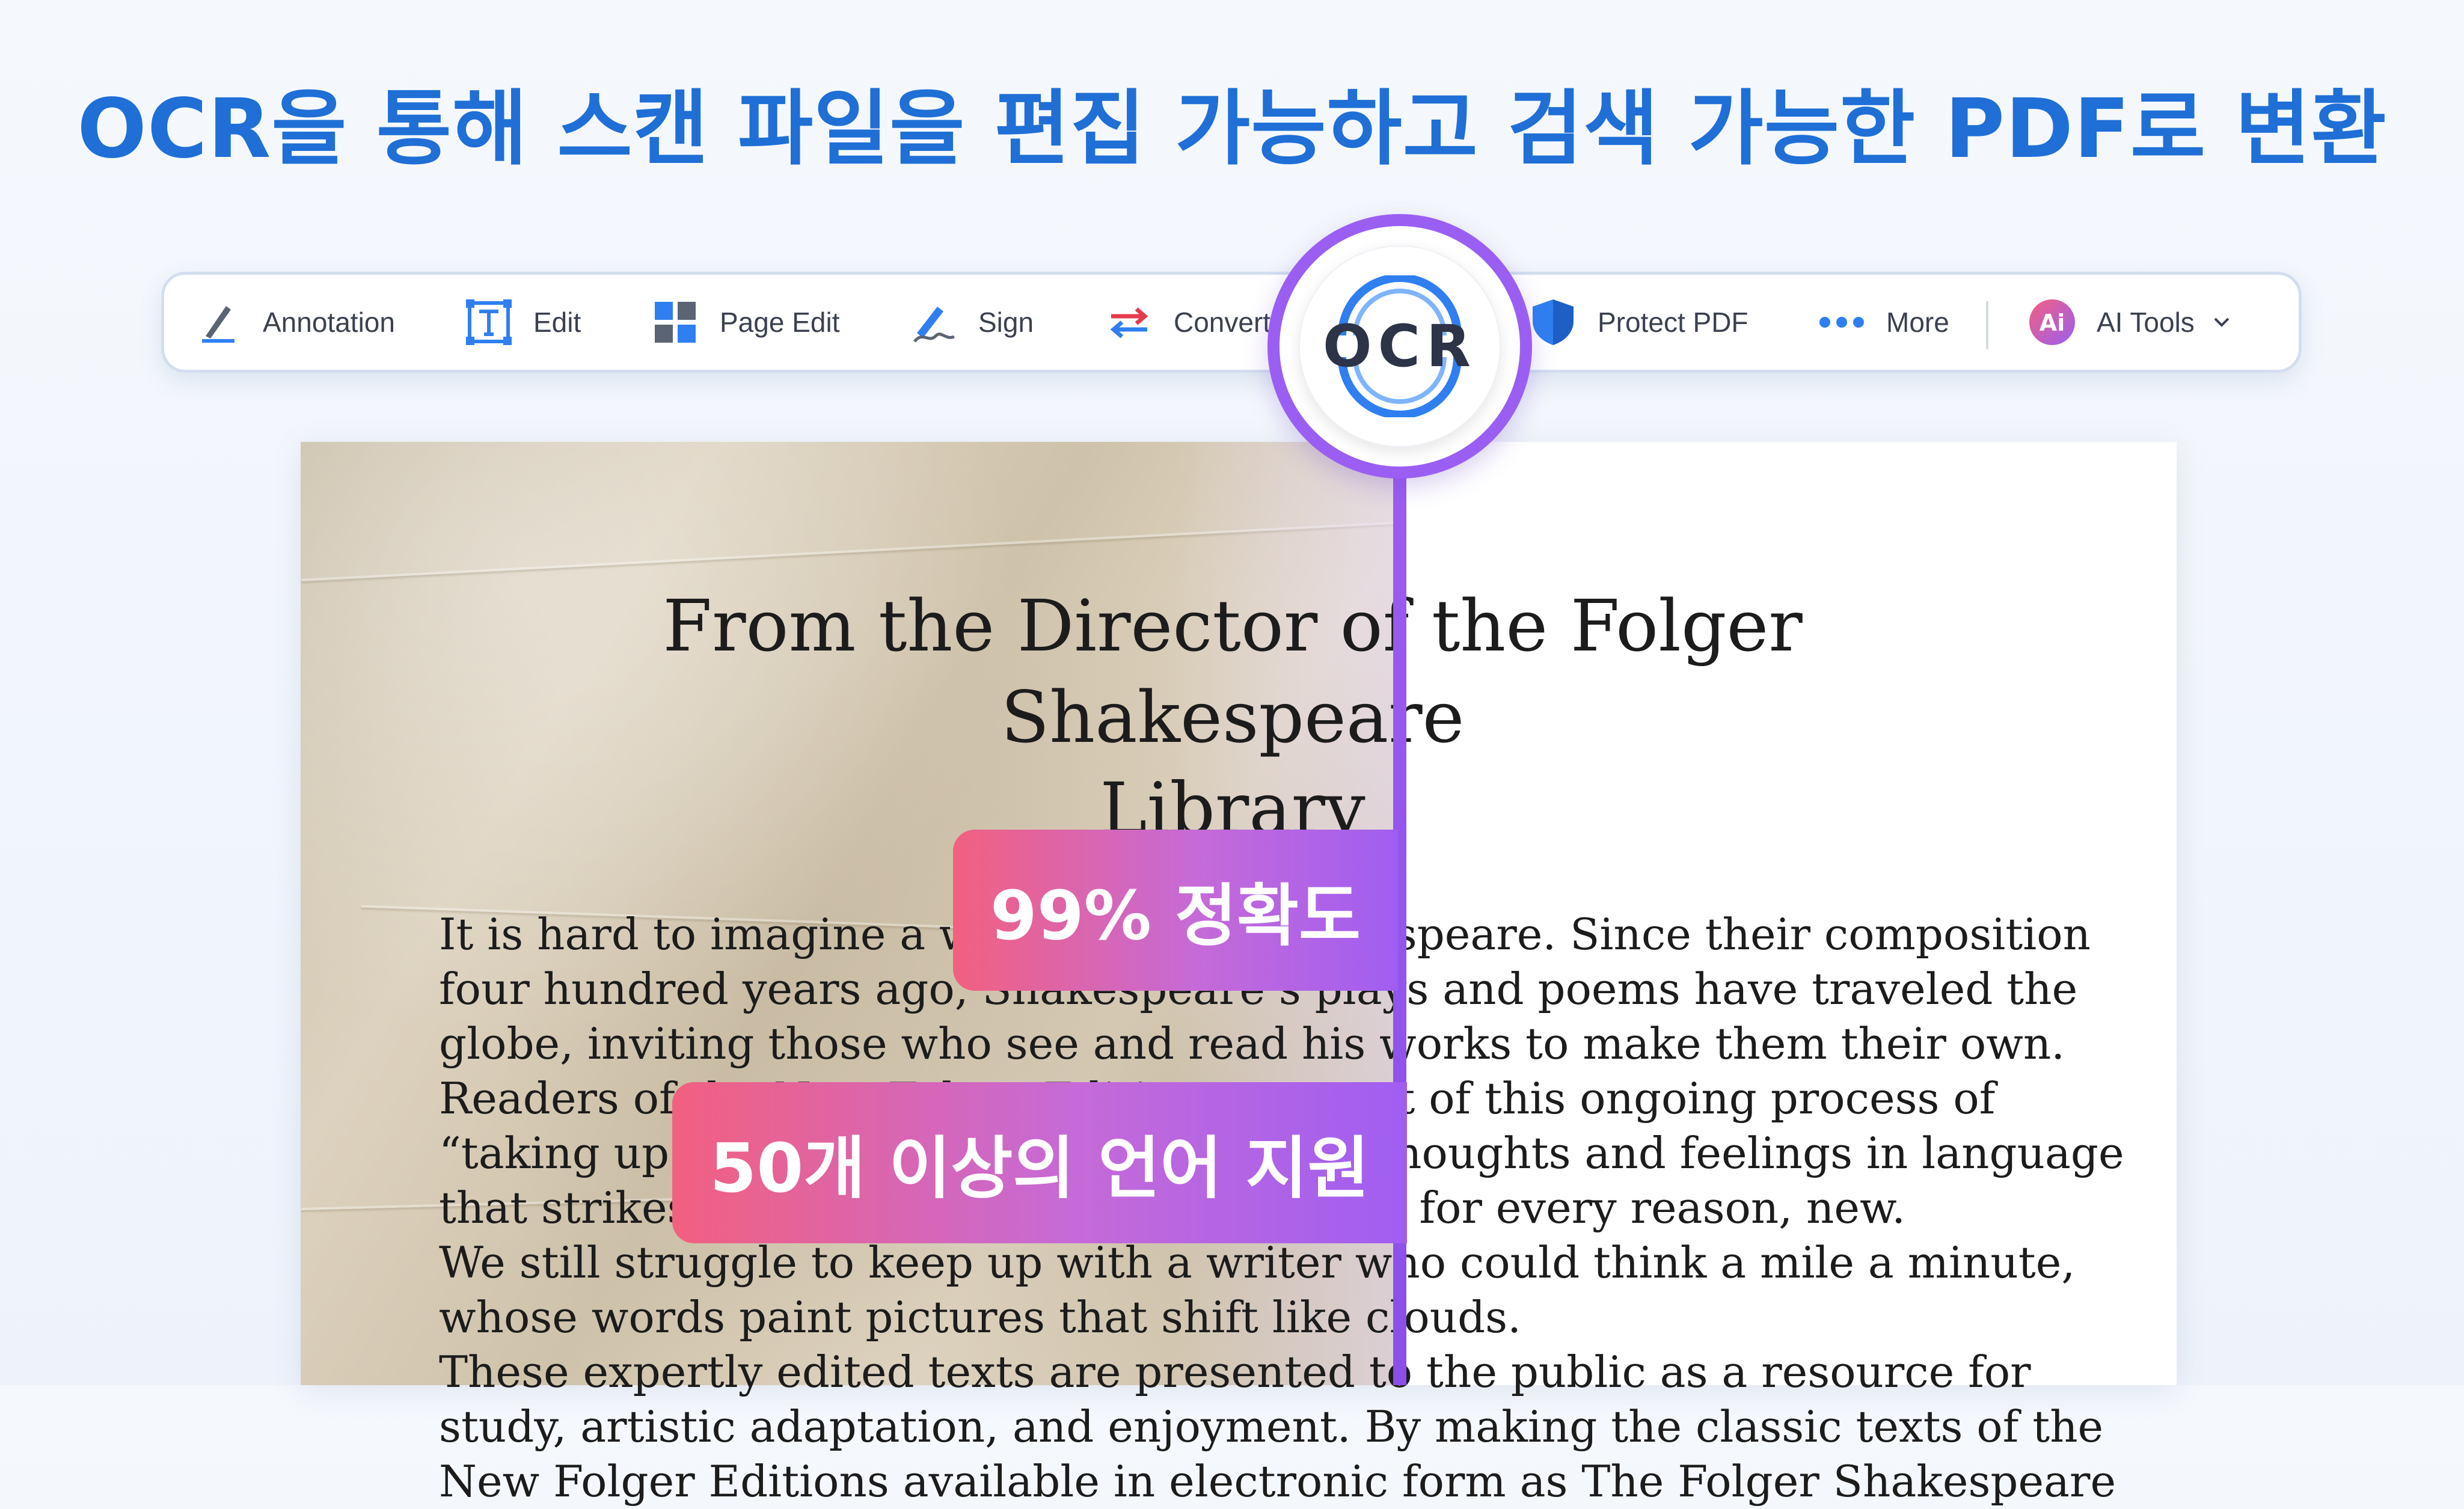 The height and width of the screenshot is (1509, 2464). Describe the element at coordinates (557, 322) in the screenshot. I see `toolbar-label: Edit` at that location.